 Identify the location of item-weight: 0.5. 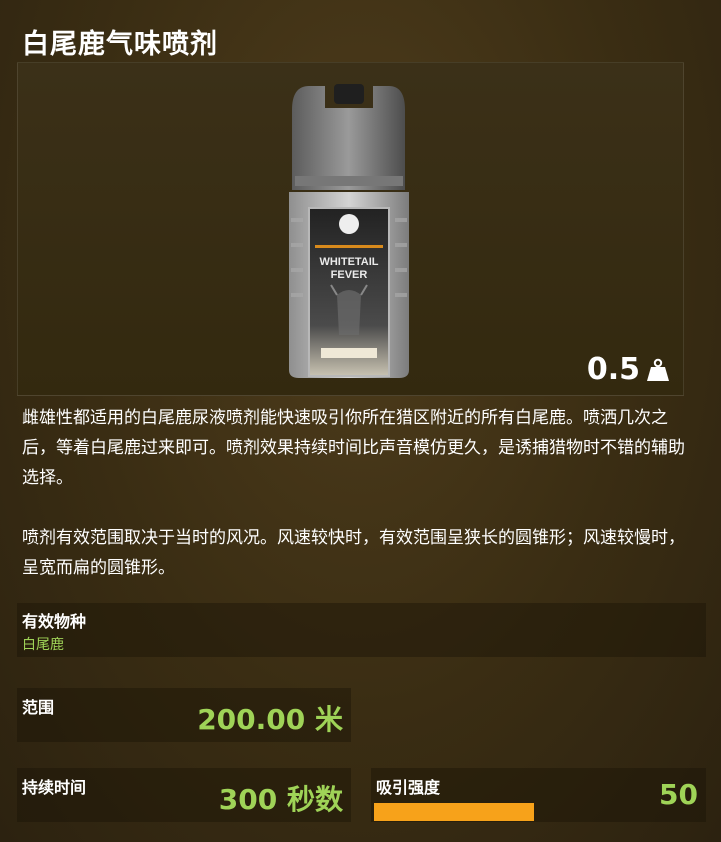
(628, 369).